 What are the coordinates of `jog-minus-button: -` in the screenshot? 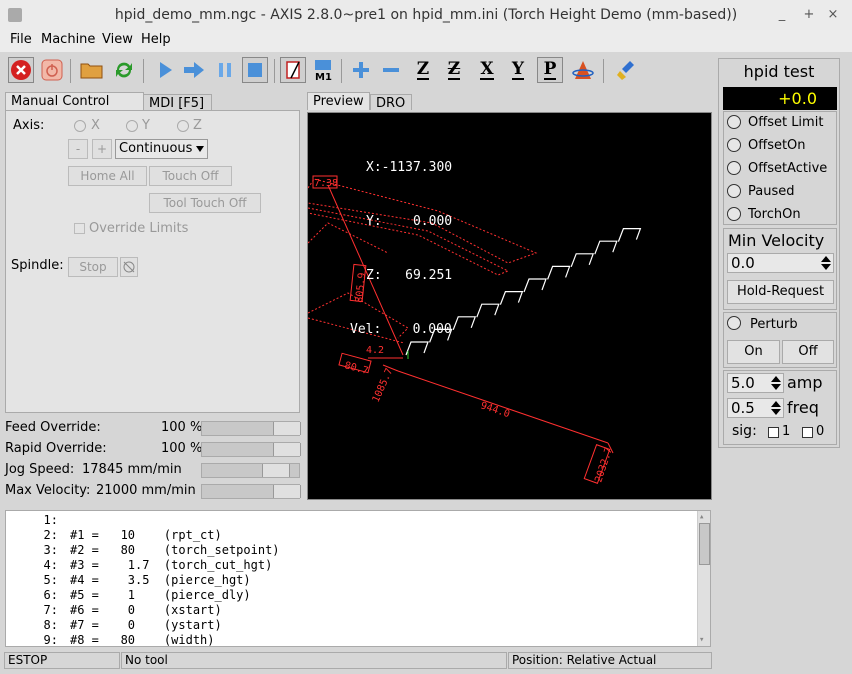 It's located at (78, 149).